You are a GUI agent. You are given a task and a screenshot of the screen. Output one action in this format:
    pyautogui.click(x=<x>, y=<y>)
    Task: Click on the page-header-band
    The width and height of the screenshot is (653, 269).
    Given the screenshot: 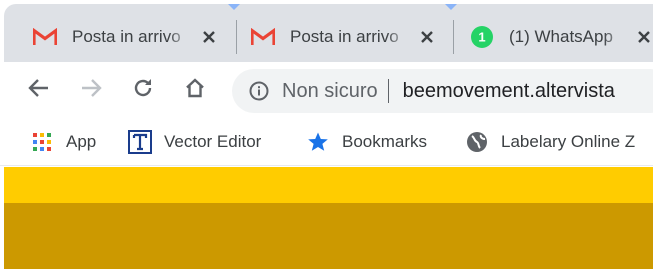 What is the action you would take?
    pyautogui.click(x=328, y=185)
    